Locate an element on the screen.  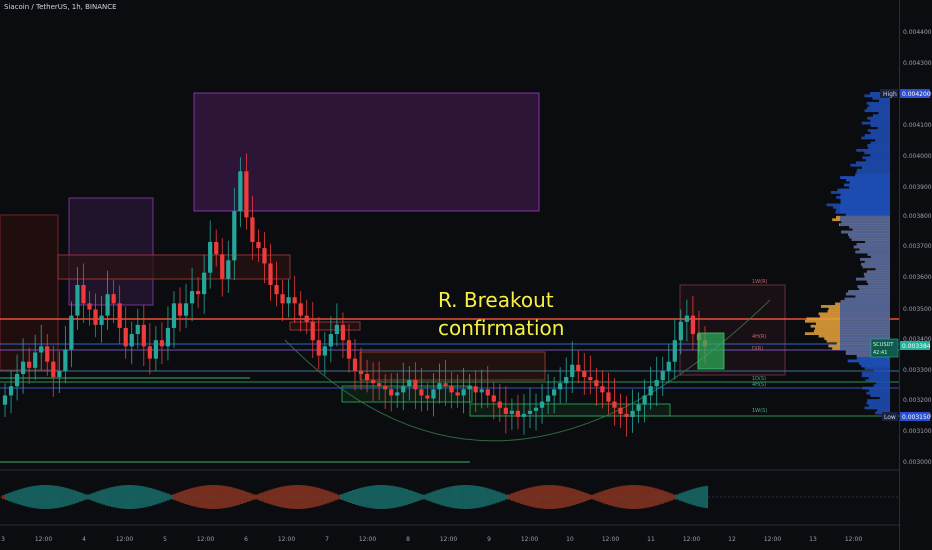
low-tag-label: Low is located at coordinates (890, 417).